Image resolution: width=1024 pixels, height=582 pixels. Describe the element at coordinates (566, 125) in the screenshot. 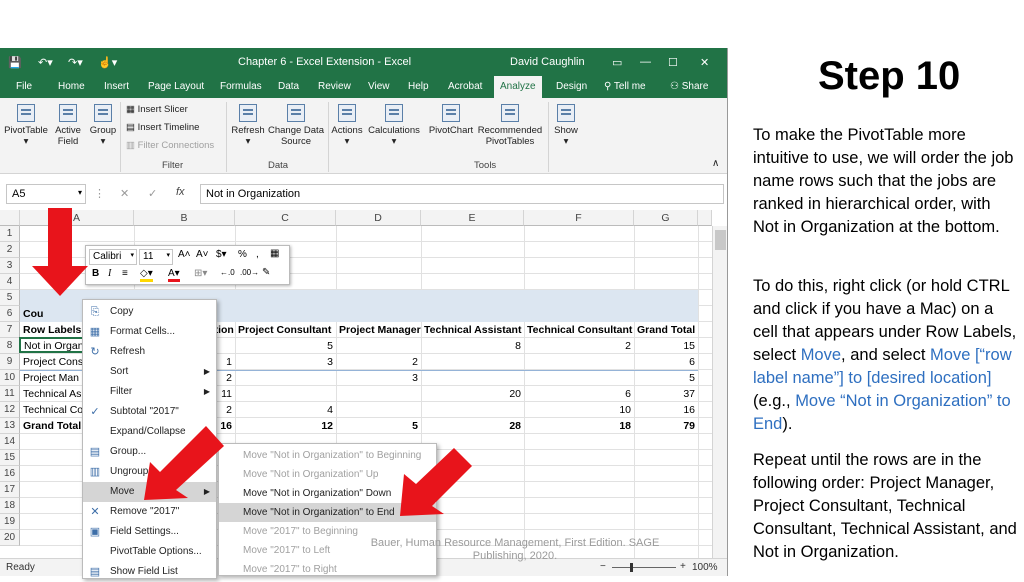

I see `show-button: Show ▾` at that location.